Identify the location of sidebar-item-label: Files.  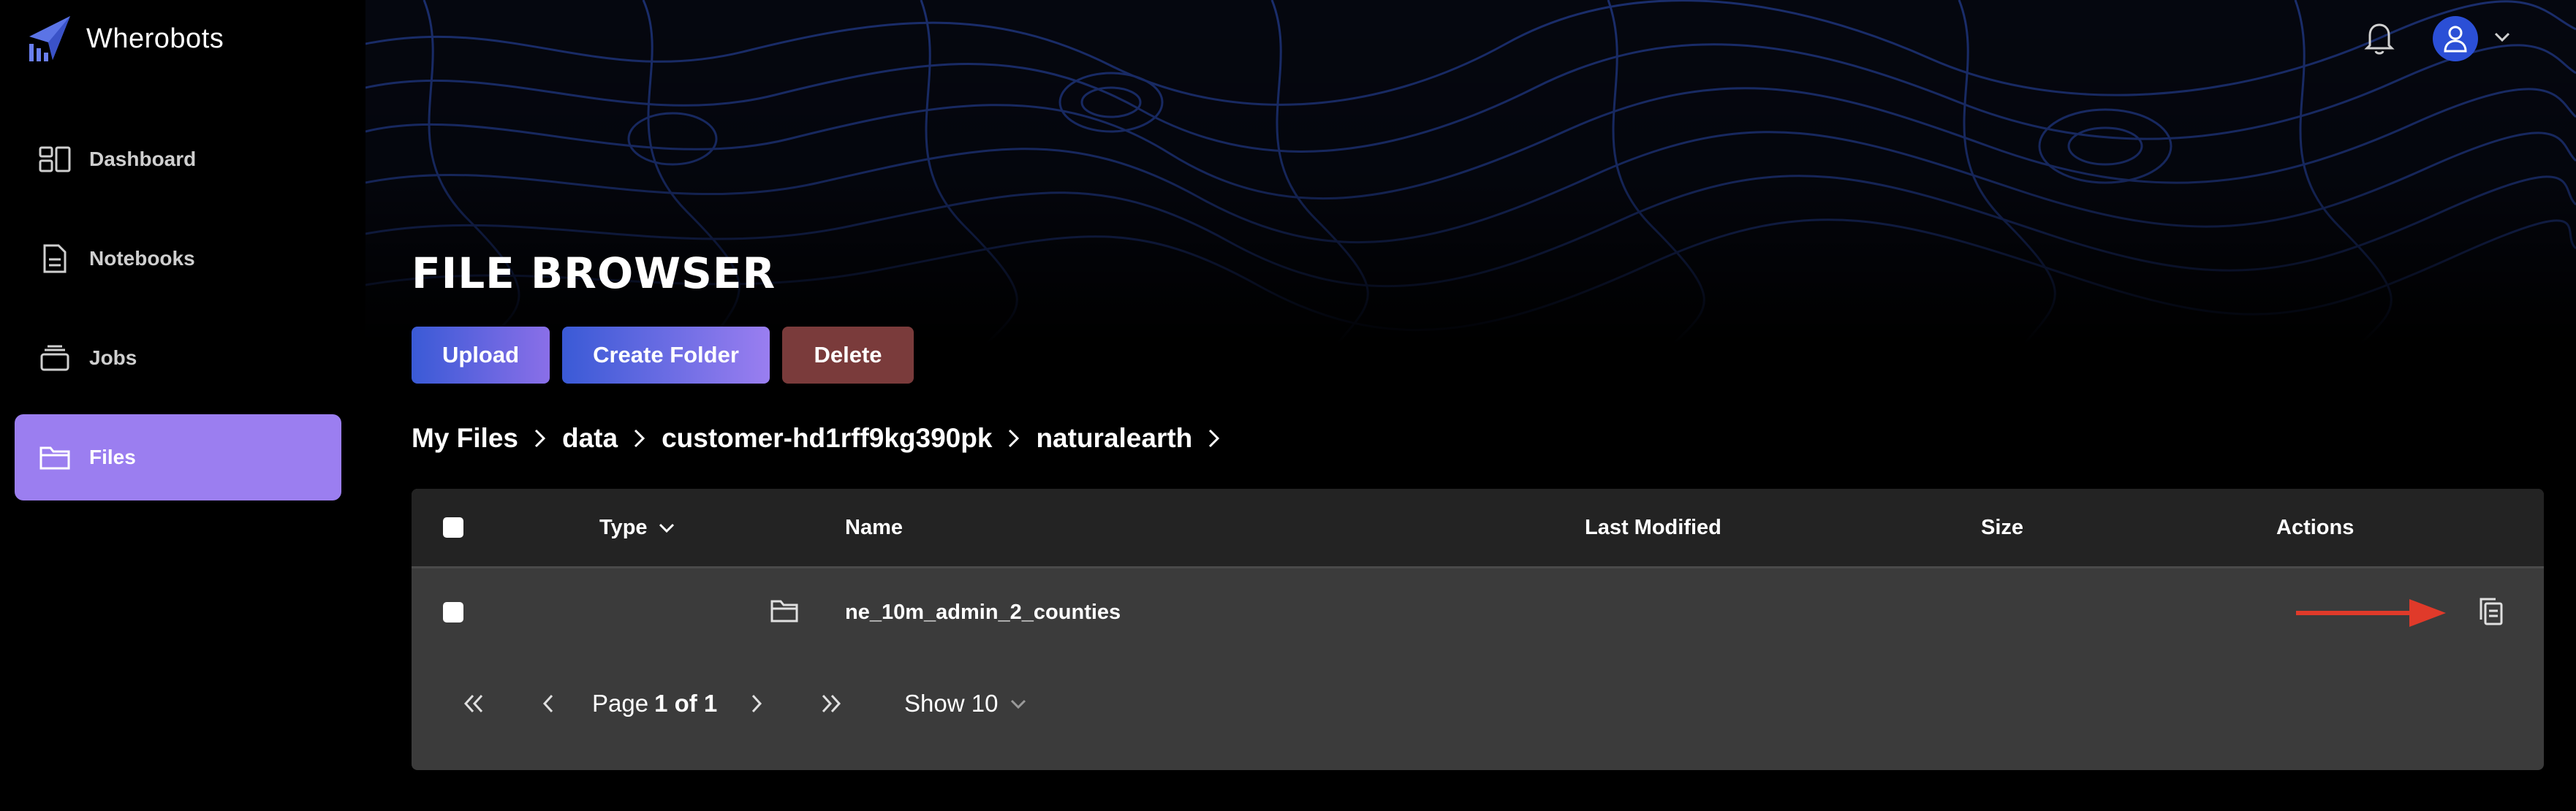
(112, 457).